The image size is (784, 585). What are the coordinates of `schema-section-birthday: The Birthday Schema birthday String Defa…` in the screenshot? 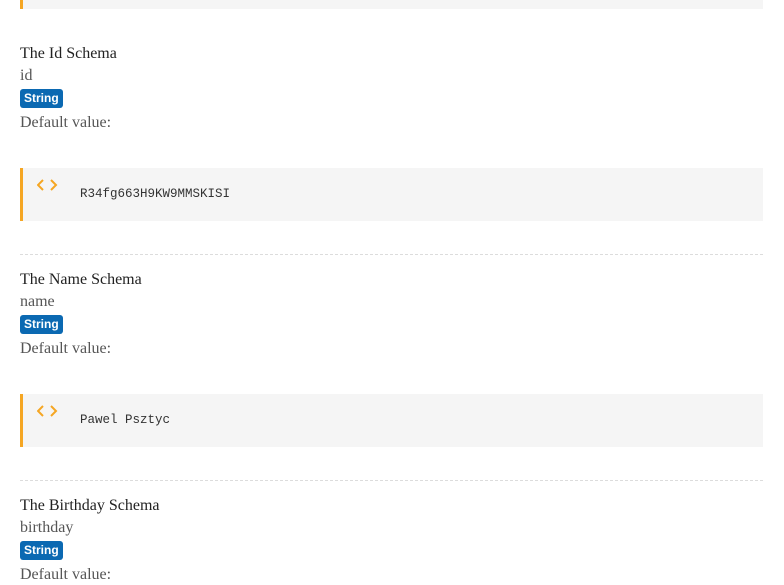 It's located at (391, 540).